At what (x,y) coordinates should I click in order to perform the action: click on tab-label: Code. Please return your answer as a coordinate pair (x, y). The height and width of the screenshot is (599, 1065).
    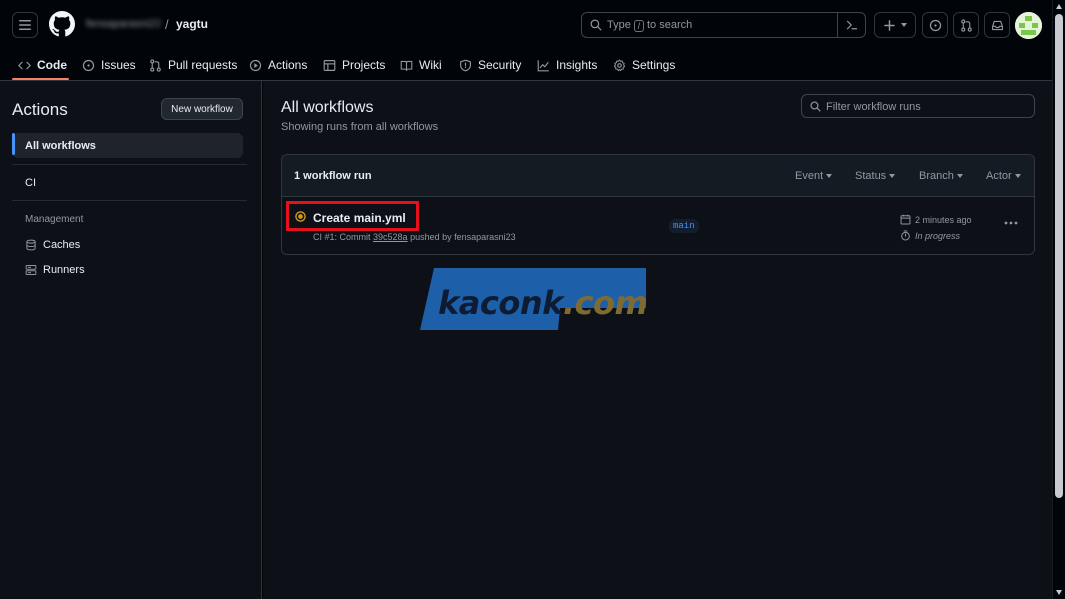
    Looking at the image, I should click on (52, 65).